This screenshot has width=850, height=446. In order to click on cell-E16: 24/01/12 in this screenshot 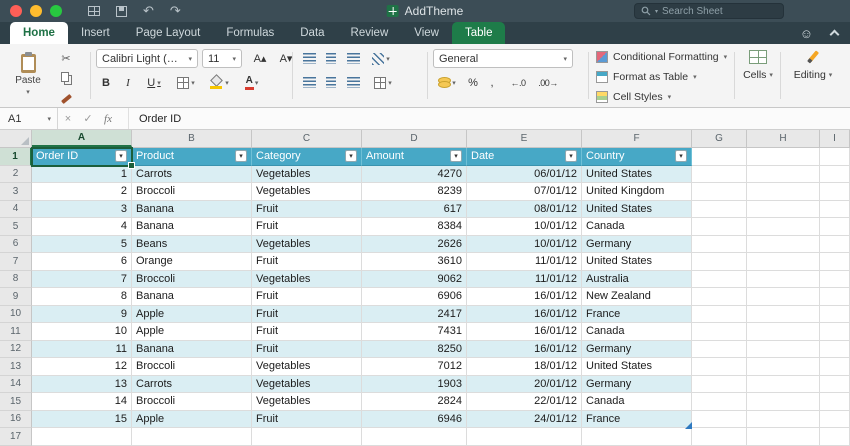, I will do `click(524, 419)`.